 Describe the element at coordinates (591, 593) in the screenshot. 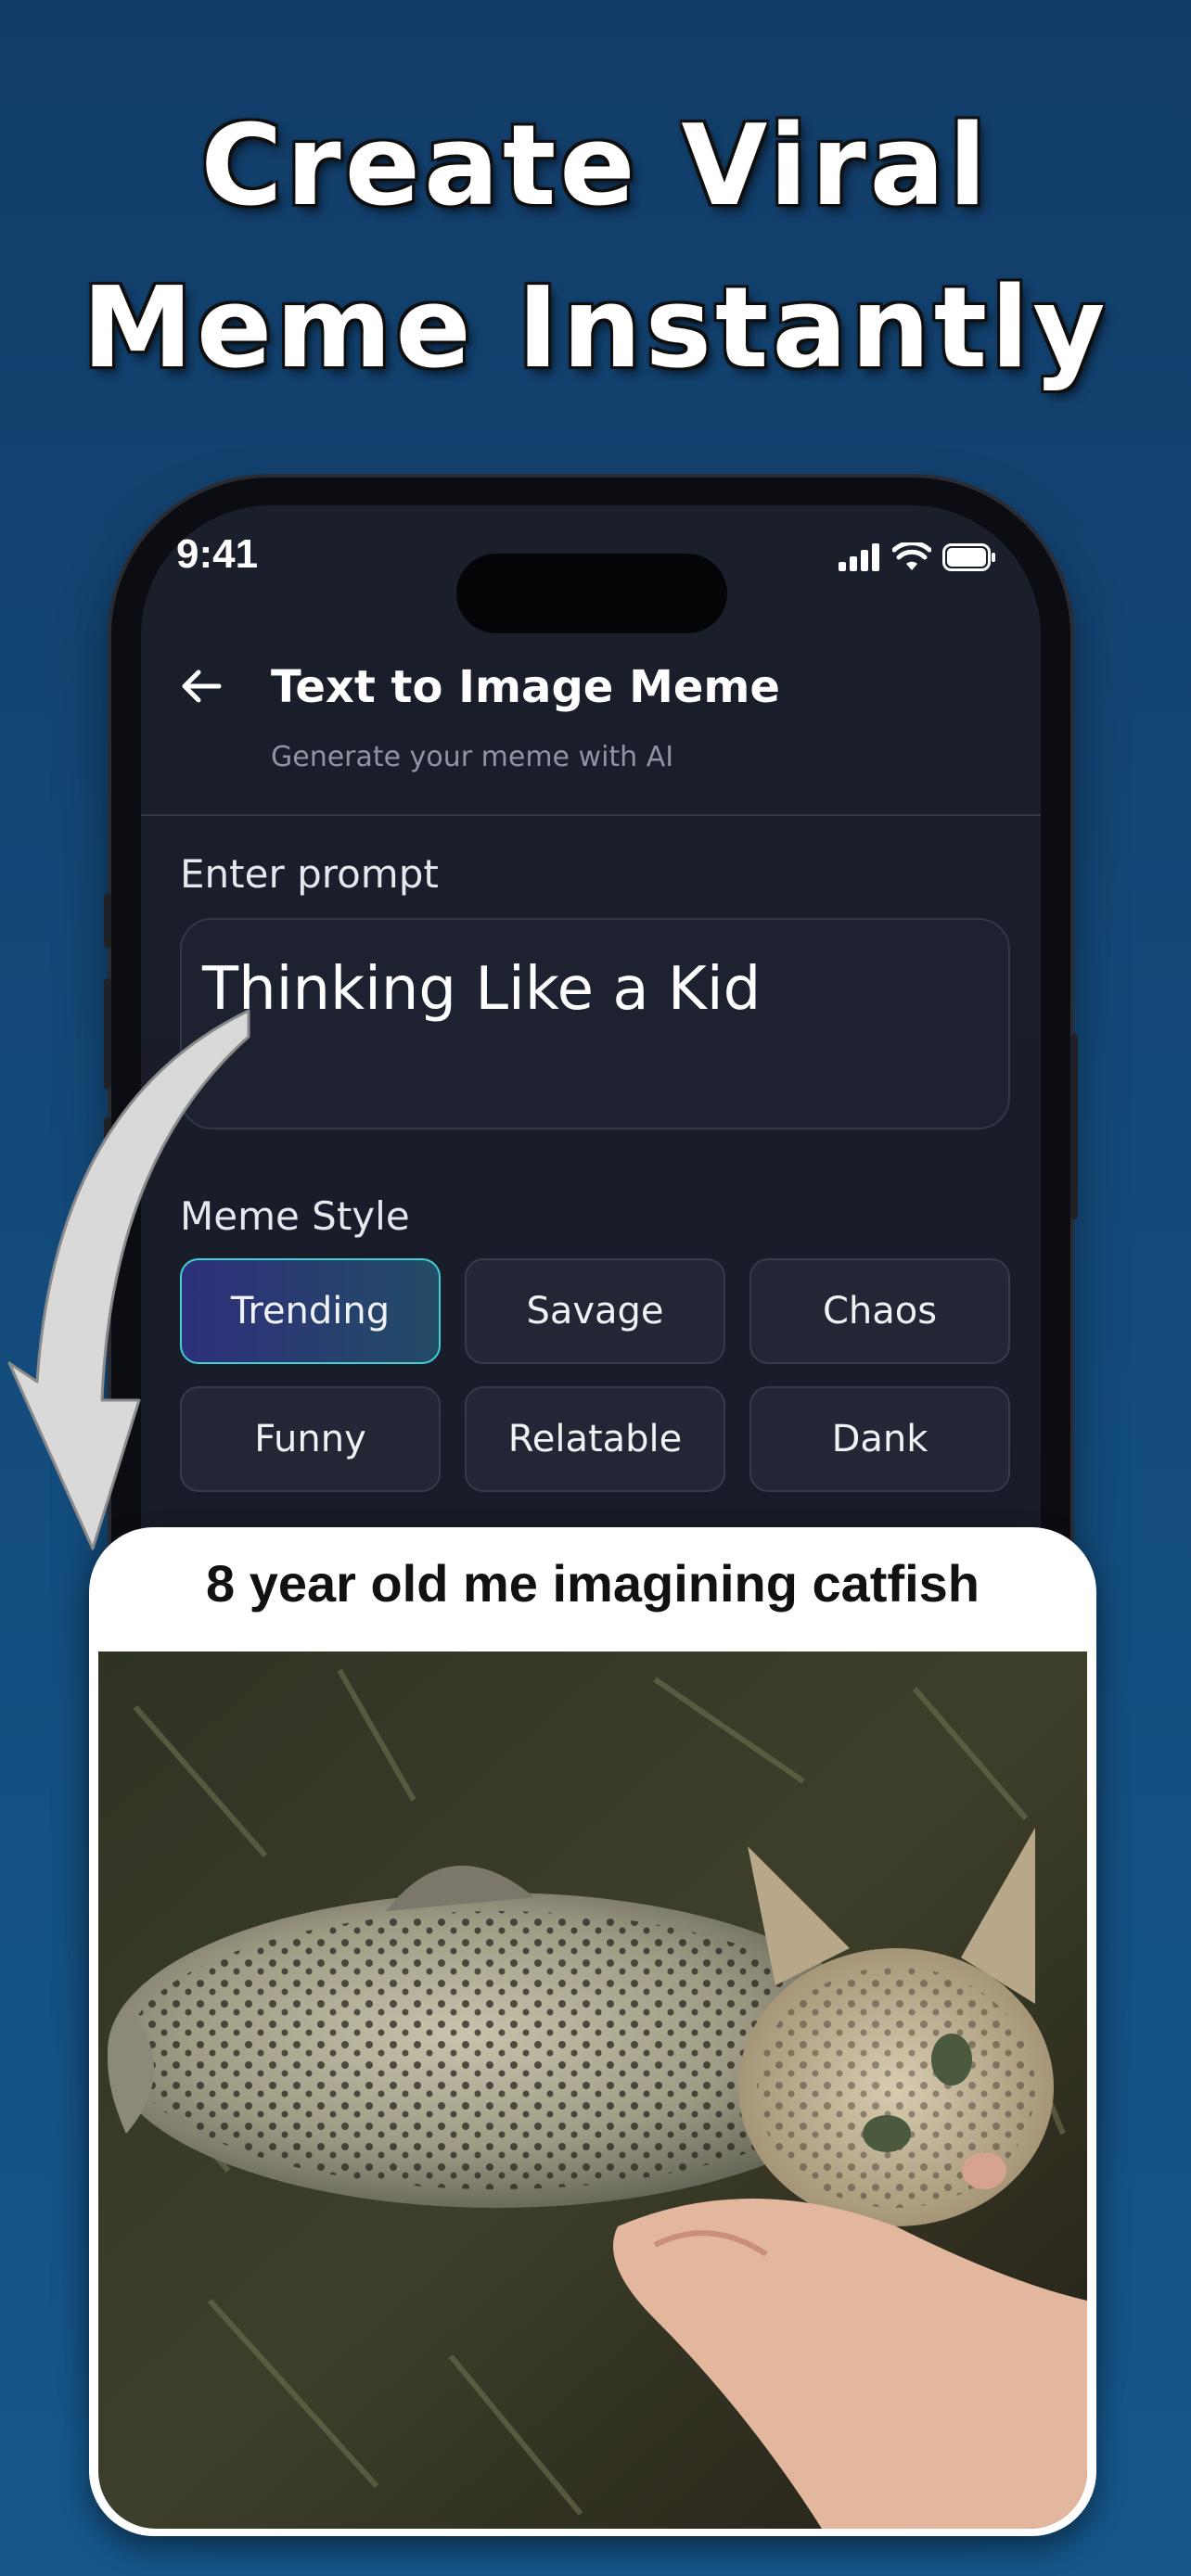

I see `dynamic-island` at that location.